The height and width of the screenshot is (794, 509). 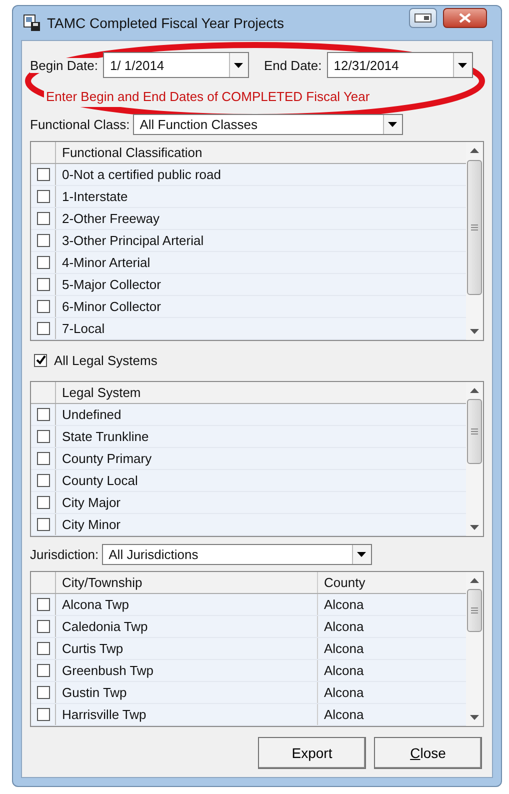 What do you see at coordinates (237, 554) in the screenshot?
I see `jurisdiction-dropdown: All Jurisdictions` at bounding box center [237, 554].